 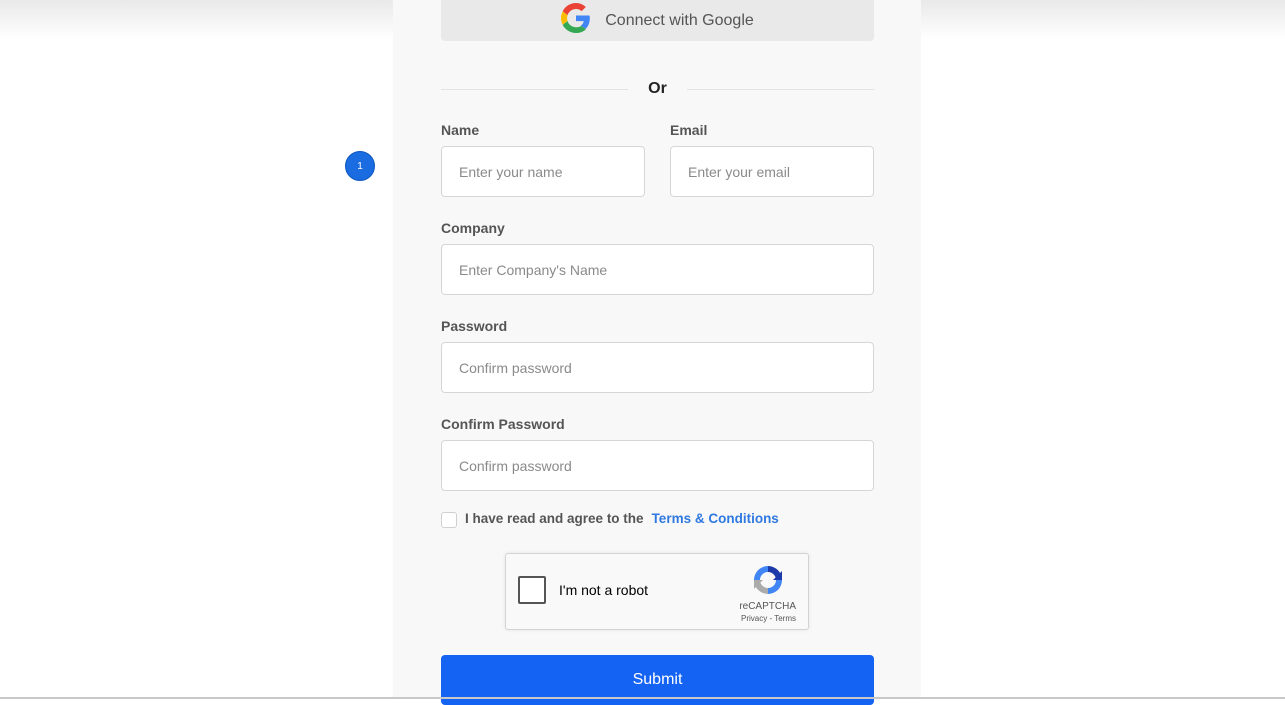 I want to click on or-divider: Or, so click(x=658, y=89).